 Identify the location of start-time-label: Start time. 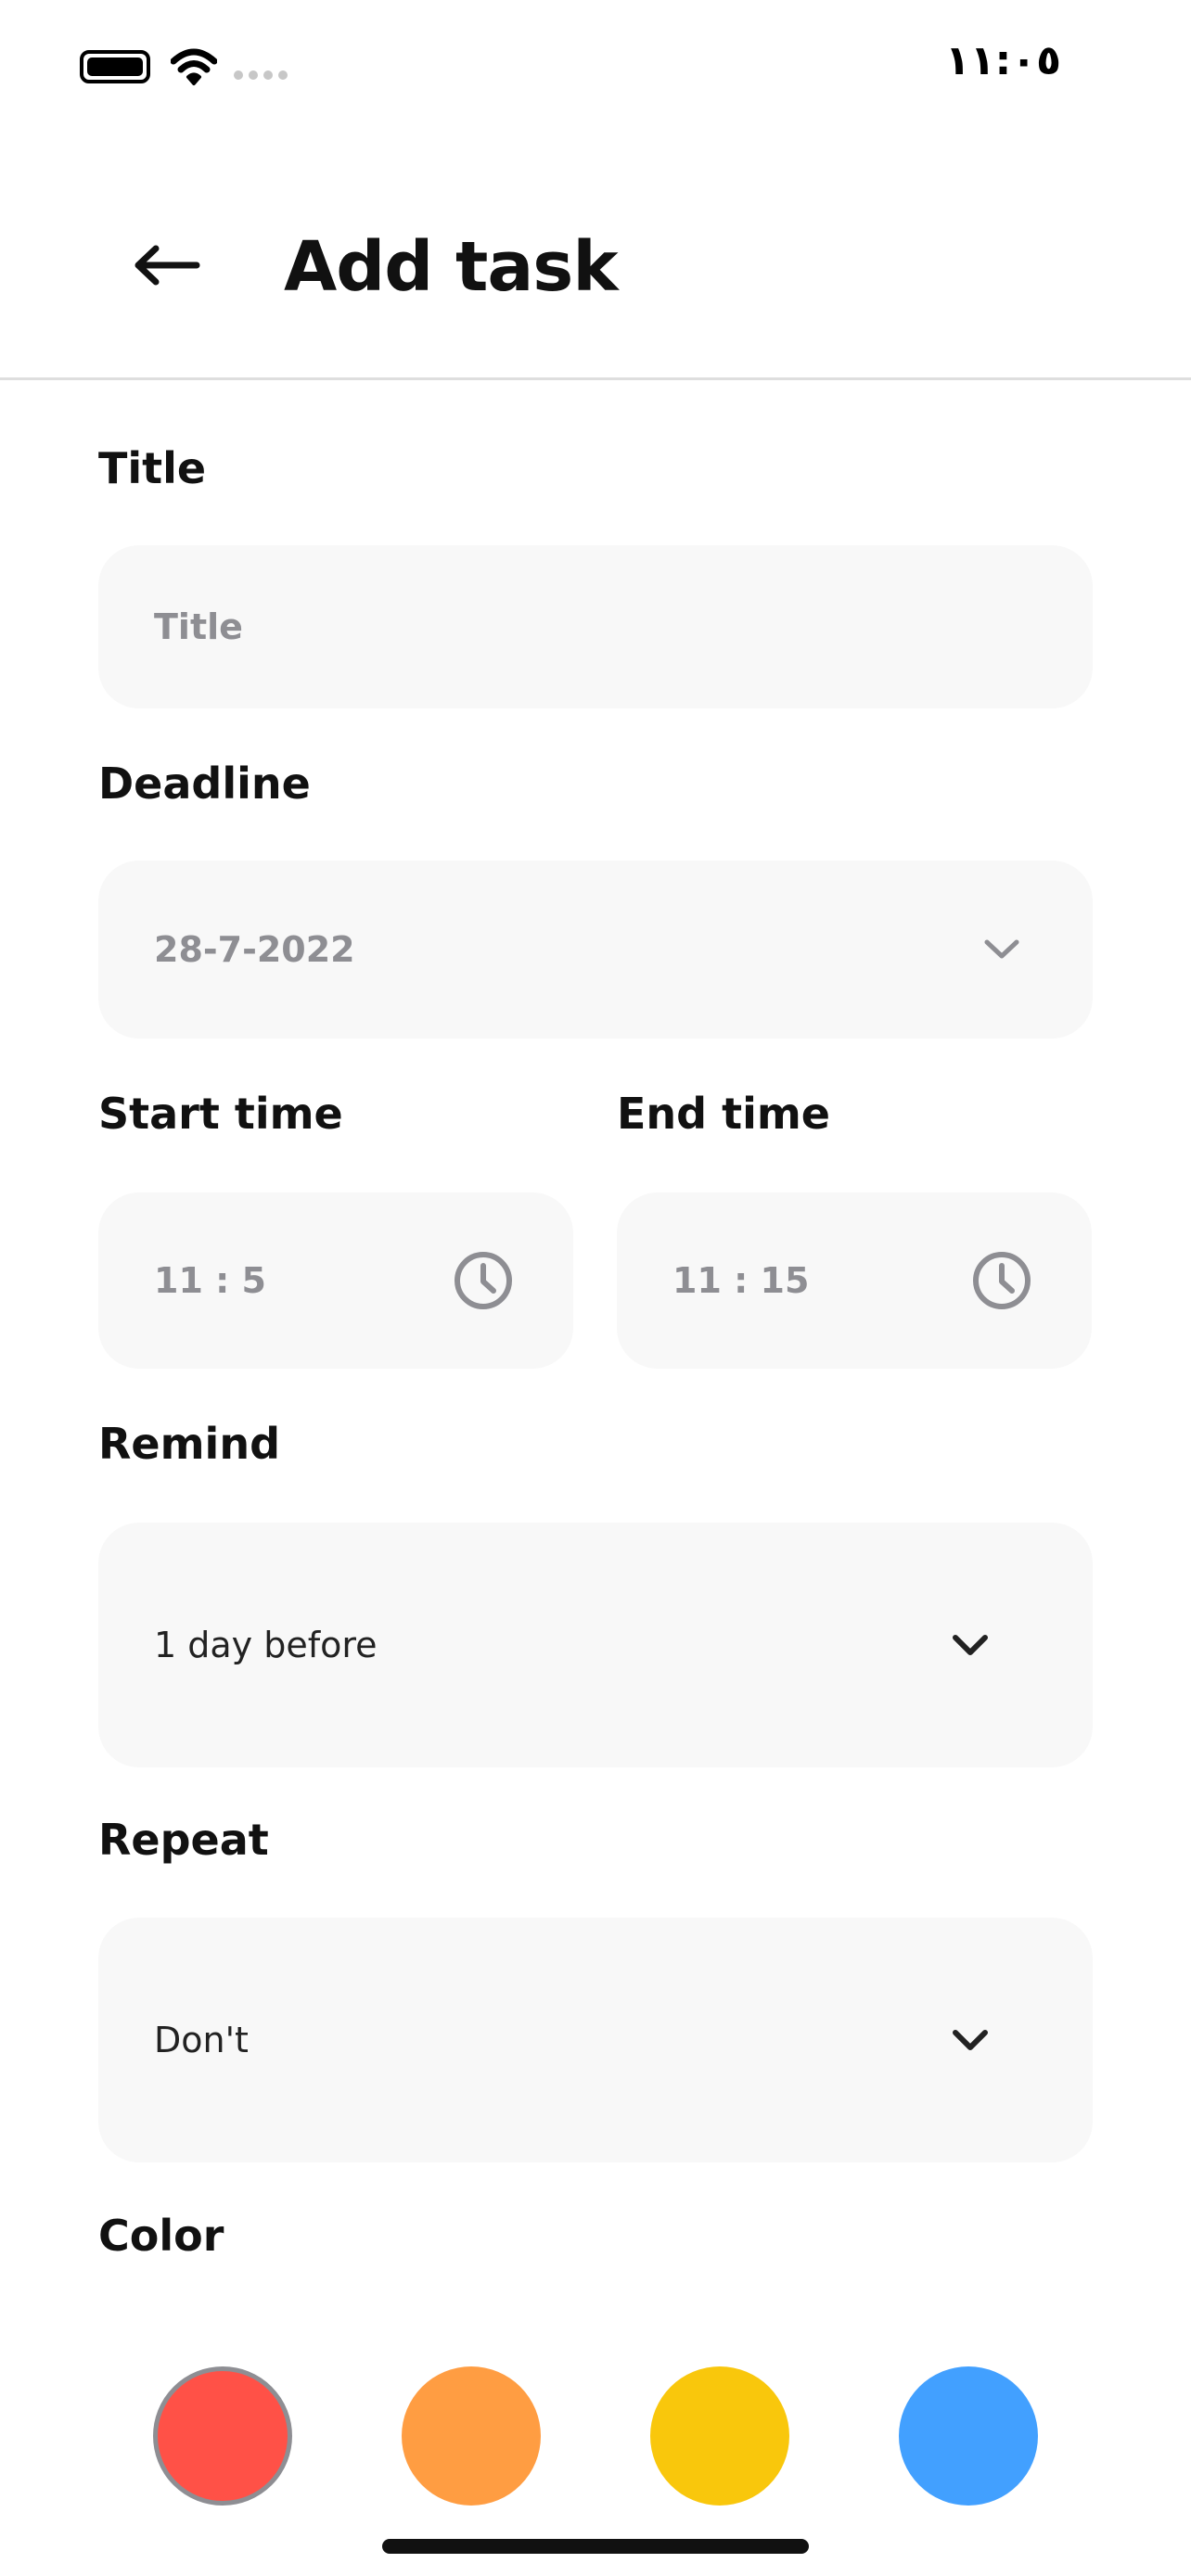
(220, 1114).